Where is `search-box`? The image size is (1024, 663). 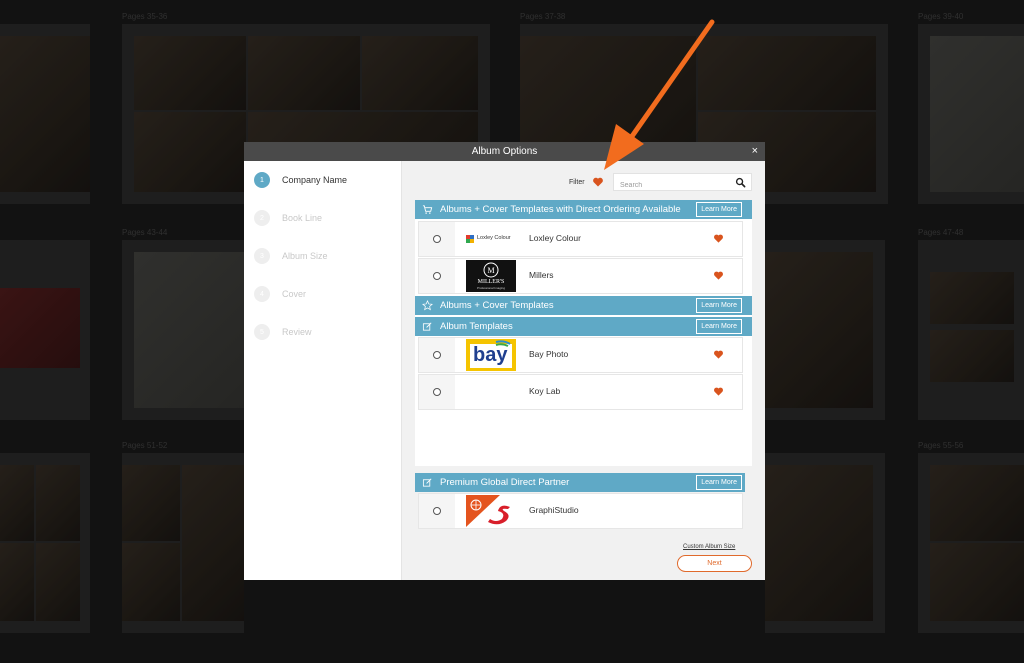 search-box is located at coordinates (682, 183).